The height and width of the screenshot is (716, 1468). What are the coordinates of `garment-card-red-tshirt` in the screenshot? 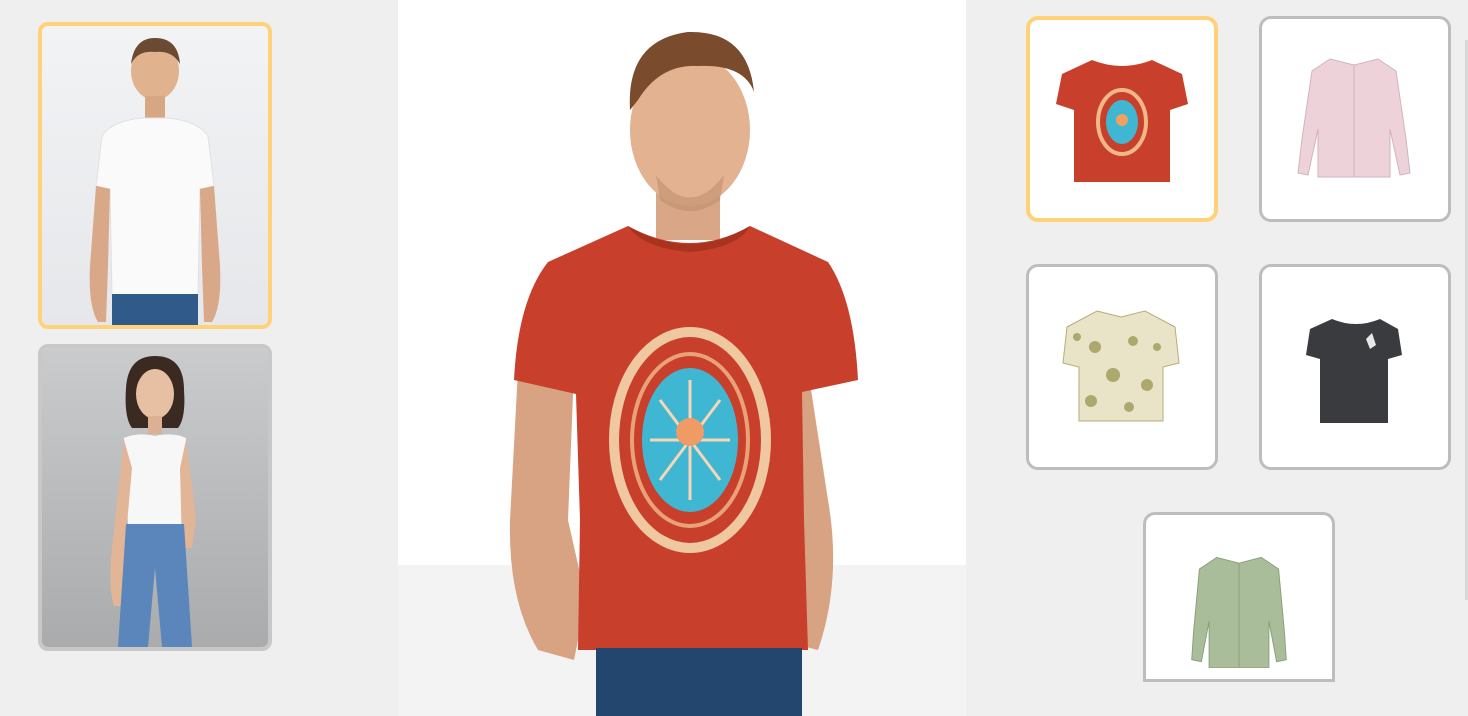 It's located at (1122, 119).